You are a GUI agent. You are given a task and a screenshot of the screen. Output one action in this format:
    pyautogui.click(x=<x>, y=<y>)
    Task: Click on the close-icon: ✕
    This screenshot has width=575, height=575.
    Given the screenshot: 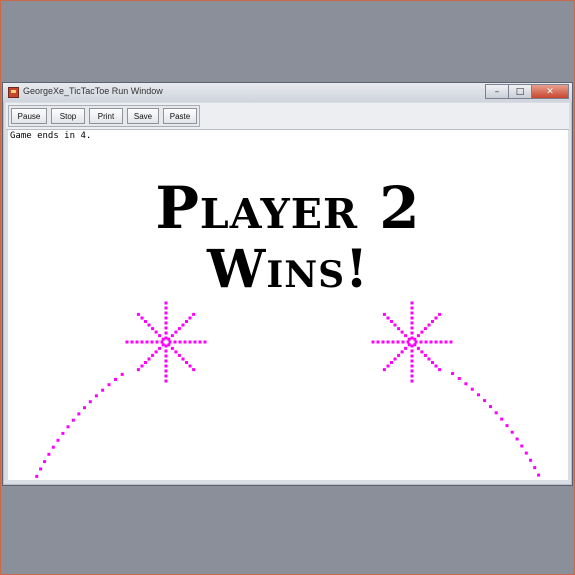 What is the action you would take?
    pyautogui.click(x=550, y=91)
    